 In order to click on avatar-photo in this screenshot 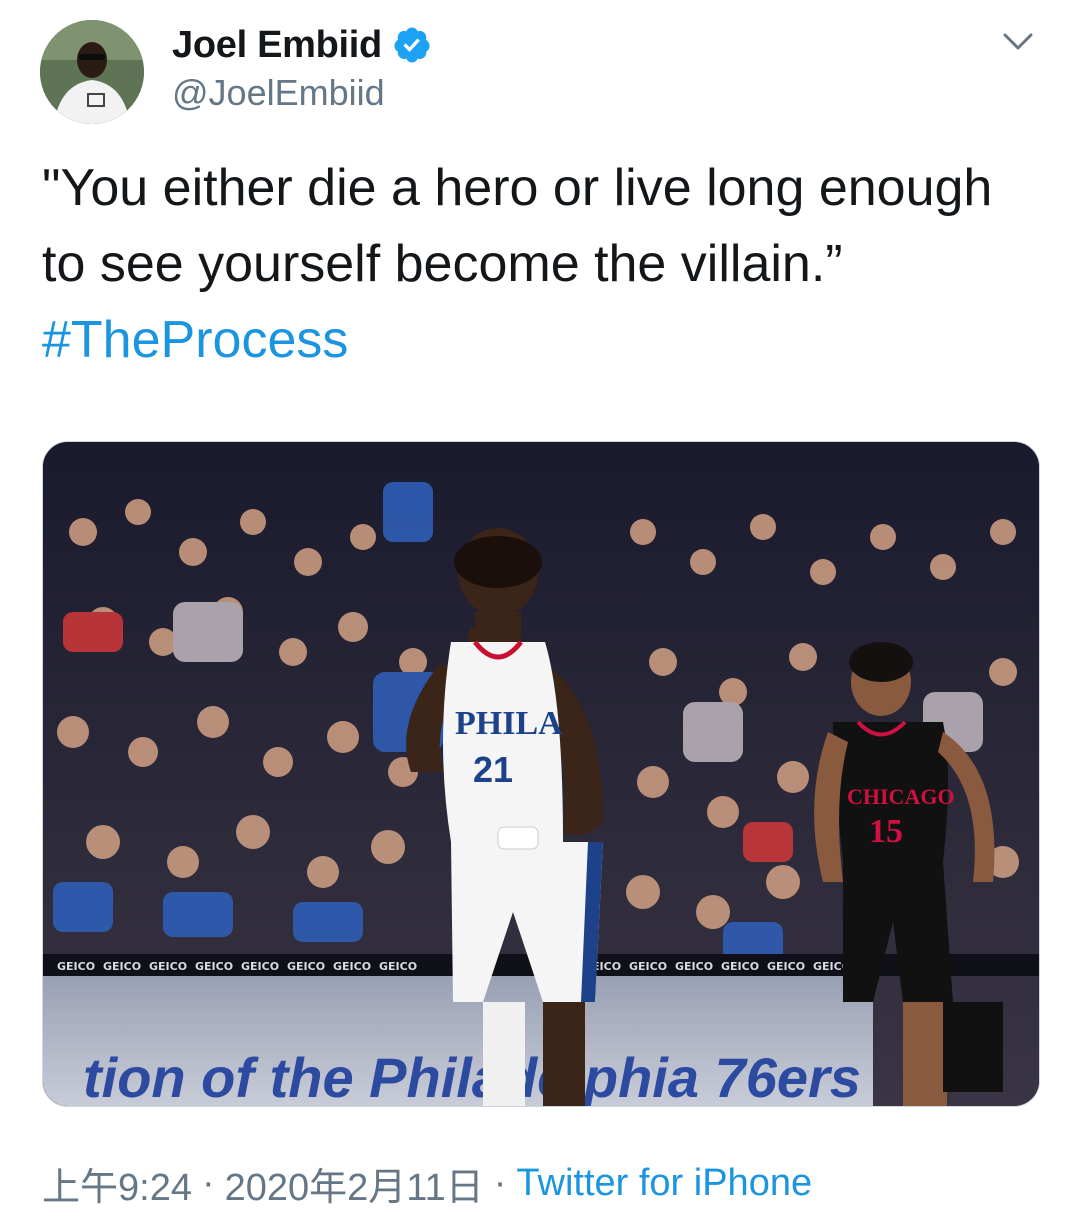, I will do `click(92, 72)`.